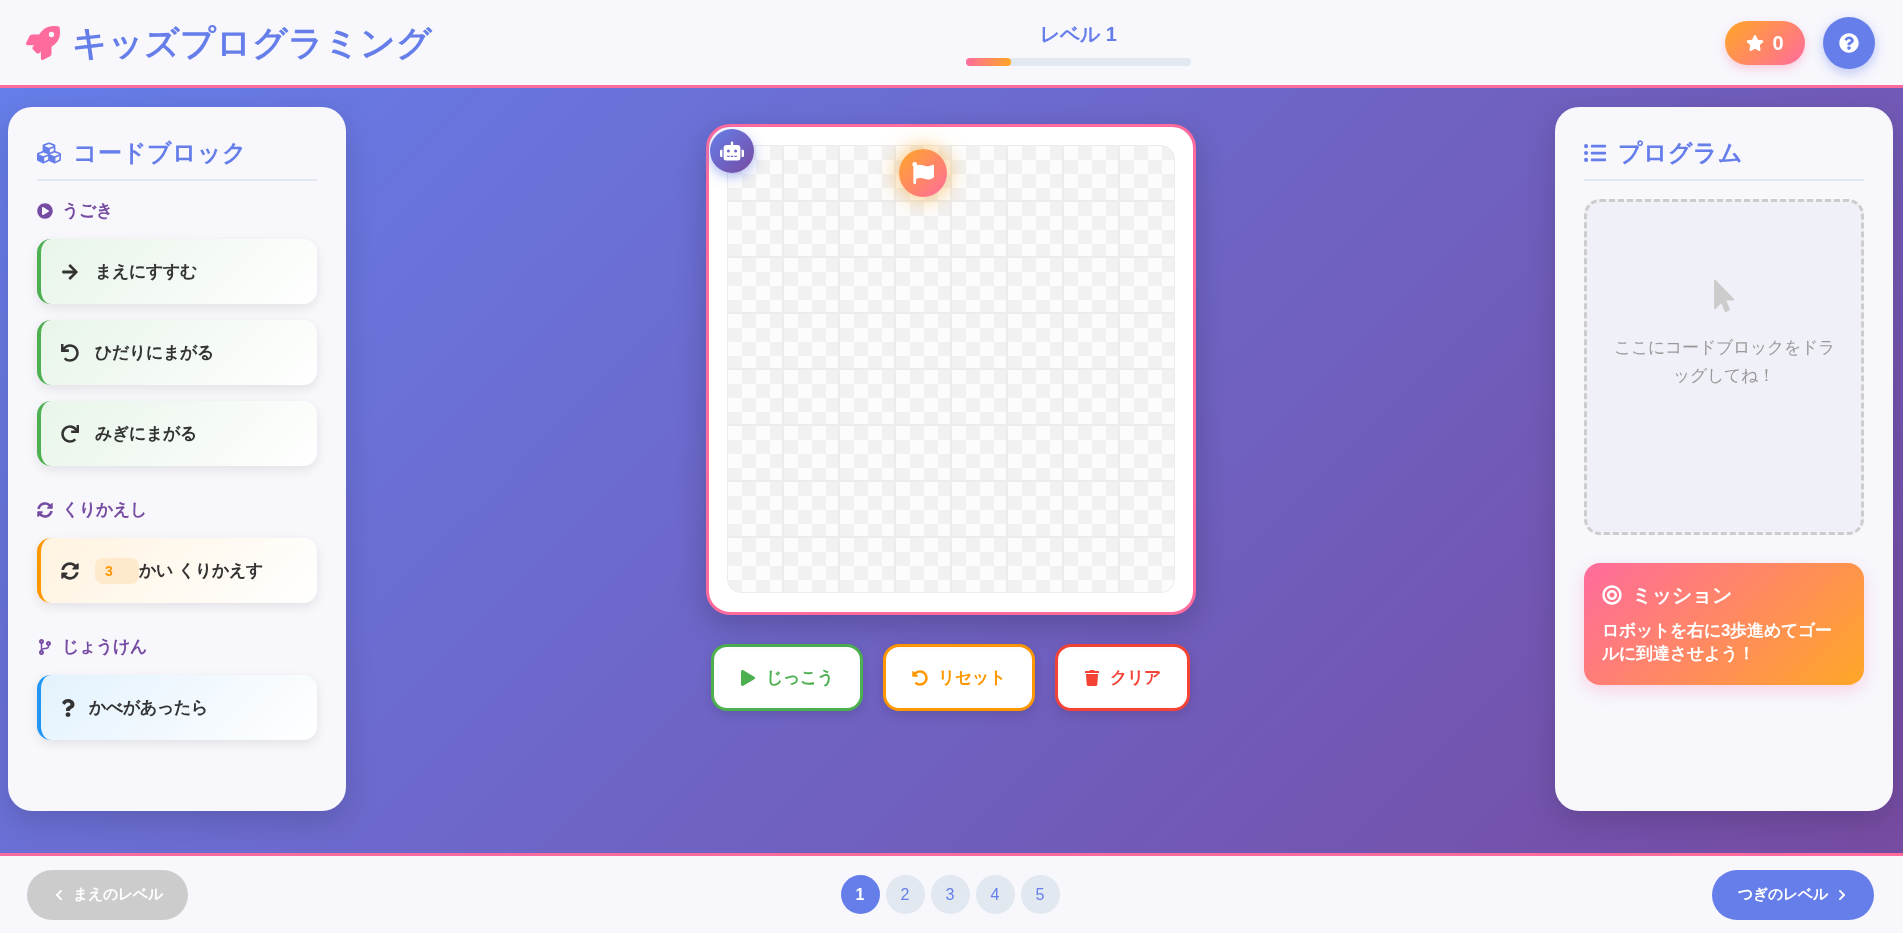 The height and width of the screenshot is (933, 1903). What do you see at coordinates (70, 433) in the screenshot?
I see `rotate-right-icon` at bounding box center [70, 433].